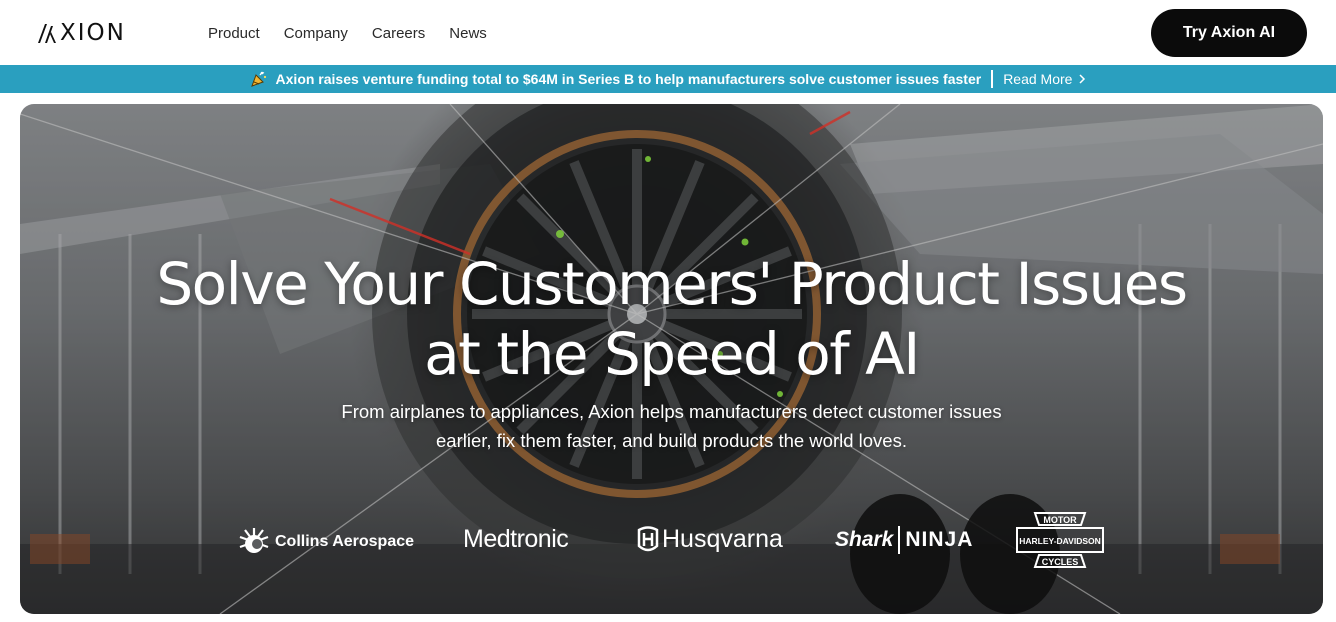 The image size is (1336, 622). I want to click on nav-careers: Careers, so click(398, 33).